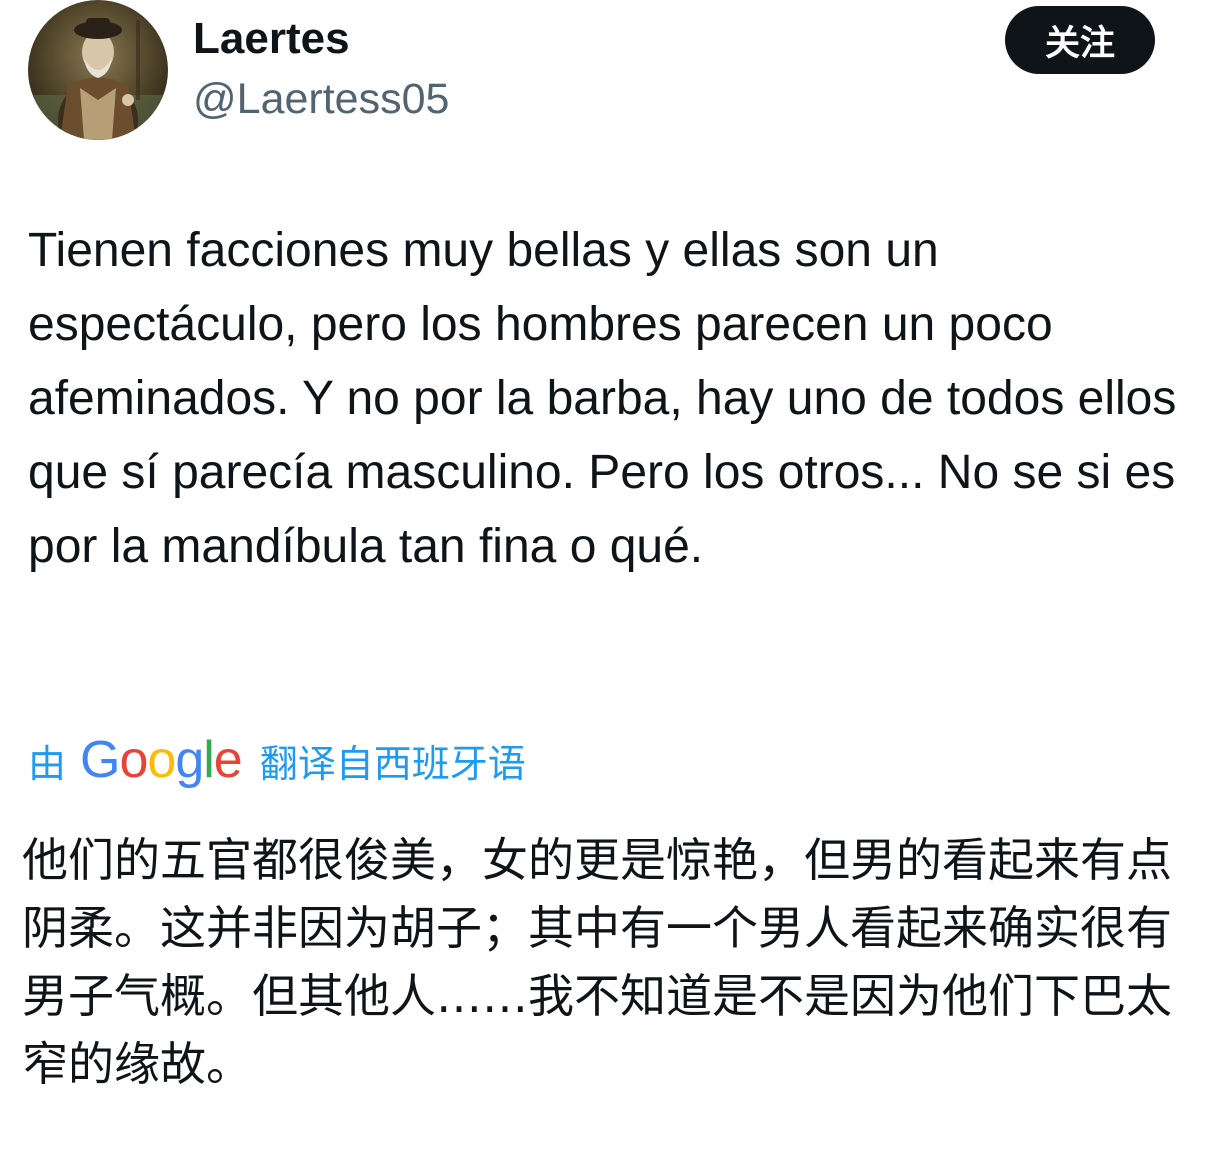 The image size is (1206, 1161). I want to click on translation-source-language: 翻译自西班牙语, so click(392, 763).